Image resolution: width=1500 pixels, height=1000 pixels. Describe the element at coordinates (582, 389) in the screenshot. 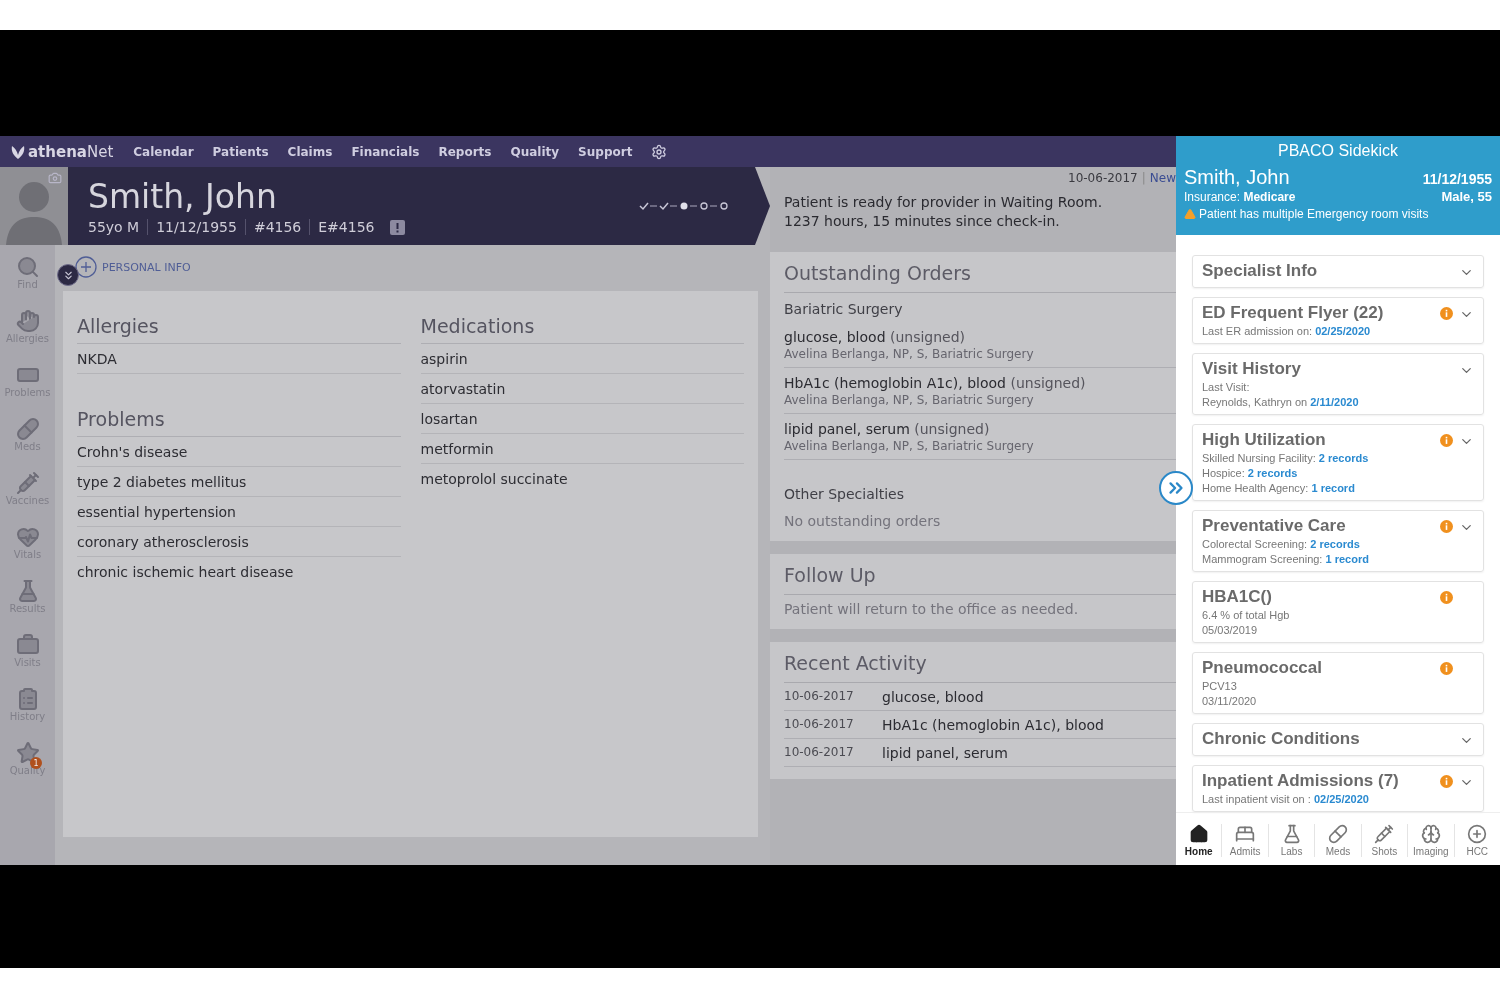

I see `medication-item: atorvastatin` at that location.